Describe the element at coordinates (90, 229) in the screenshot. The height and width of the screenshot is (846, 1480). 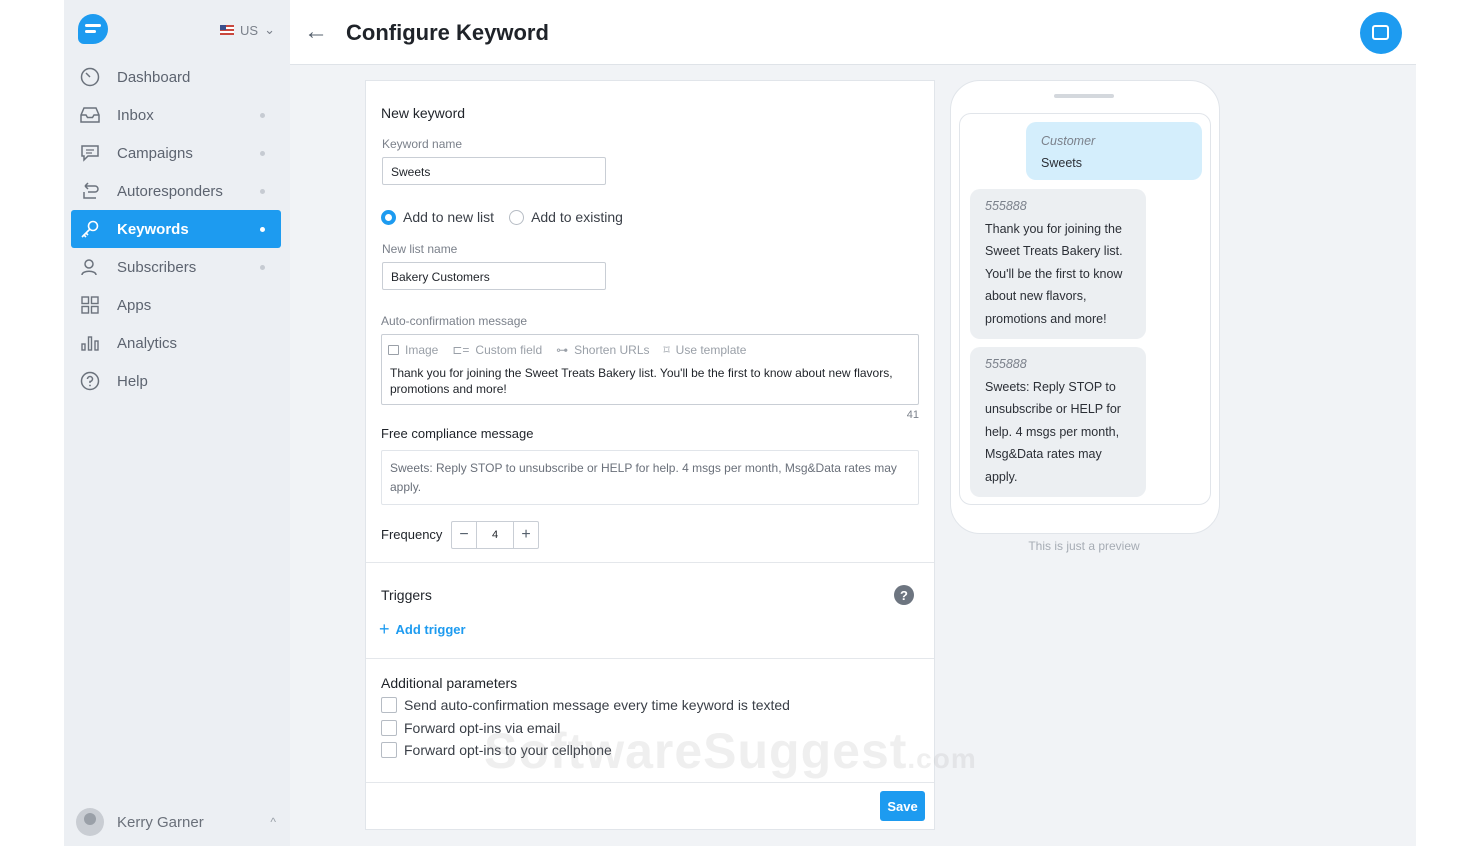
I see `key-icon` at that location.